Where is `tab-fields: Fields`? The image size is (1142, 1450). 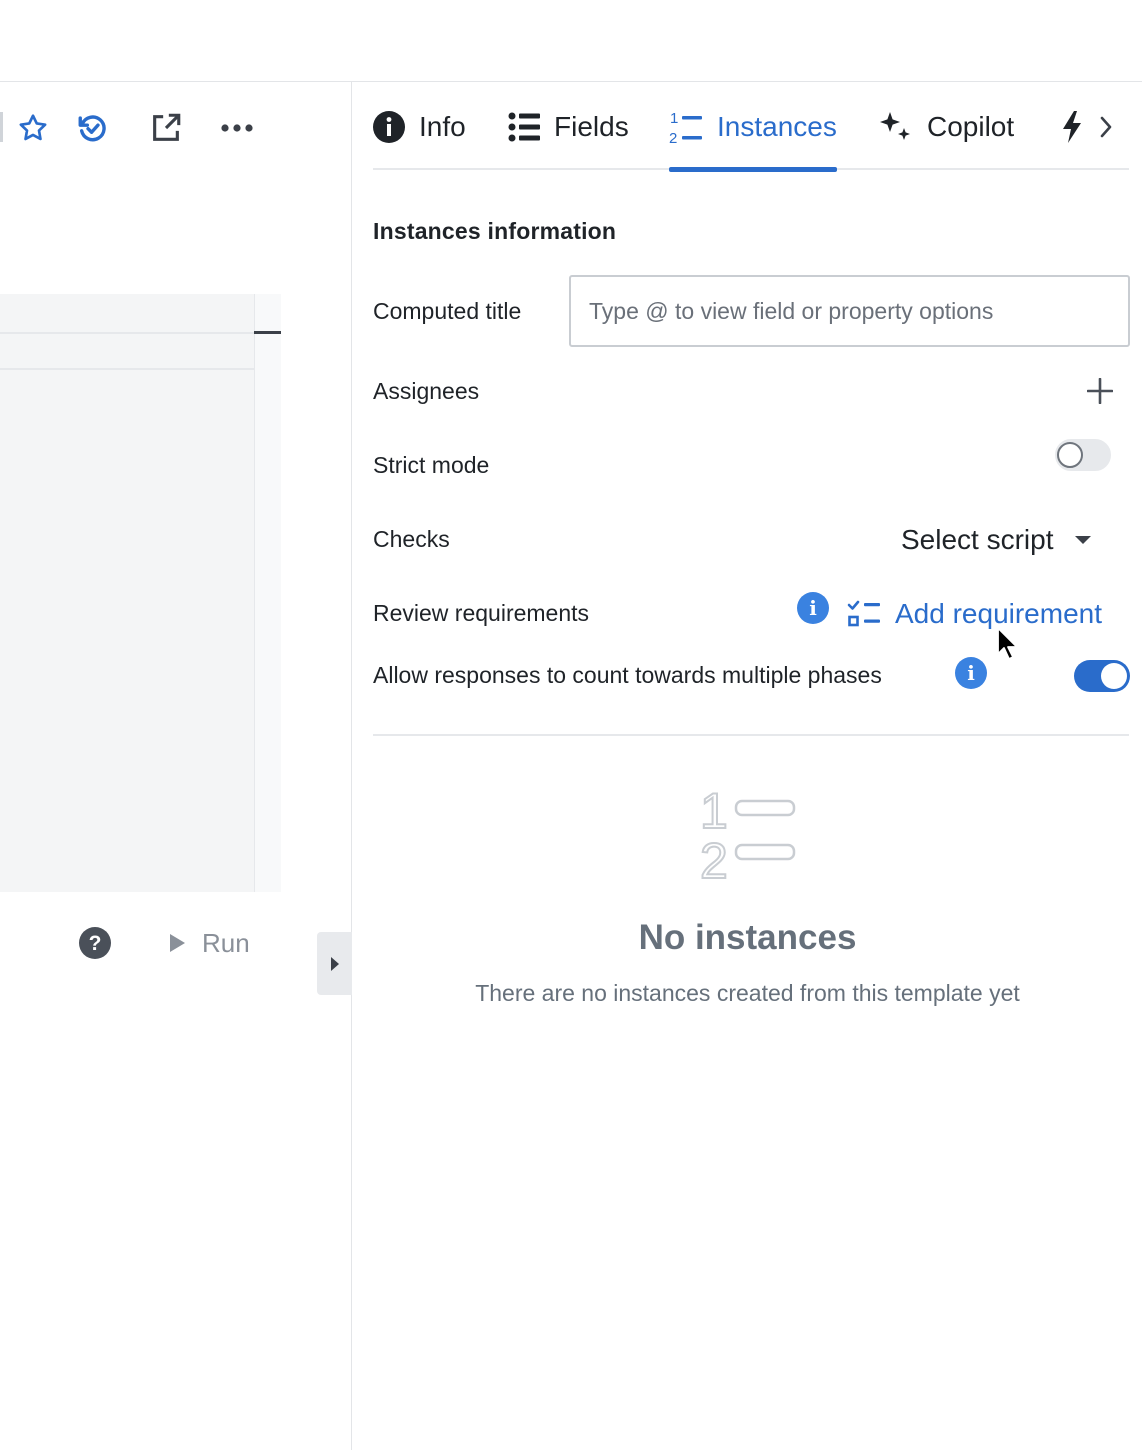
tab-fields: Fields is located at coordinates (568, 138).